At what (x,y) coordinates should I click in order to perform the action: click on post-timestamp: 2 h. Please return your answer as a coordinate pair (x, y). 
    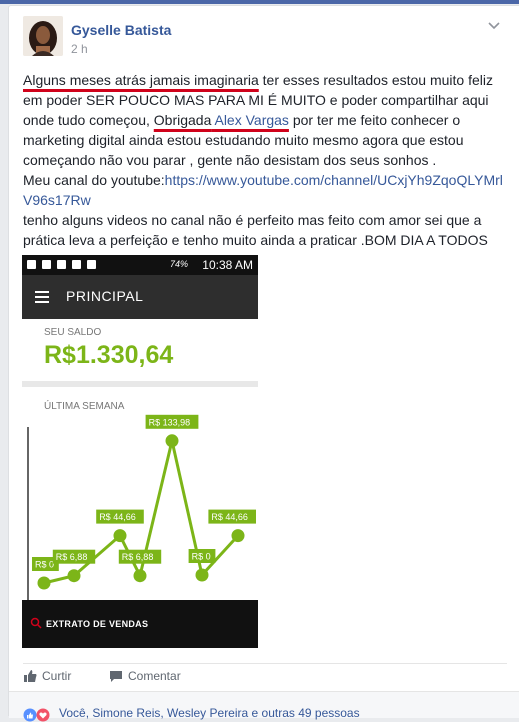
    Looking at the image, I should click on (79, 49).